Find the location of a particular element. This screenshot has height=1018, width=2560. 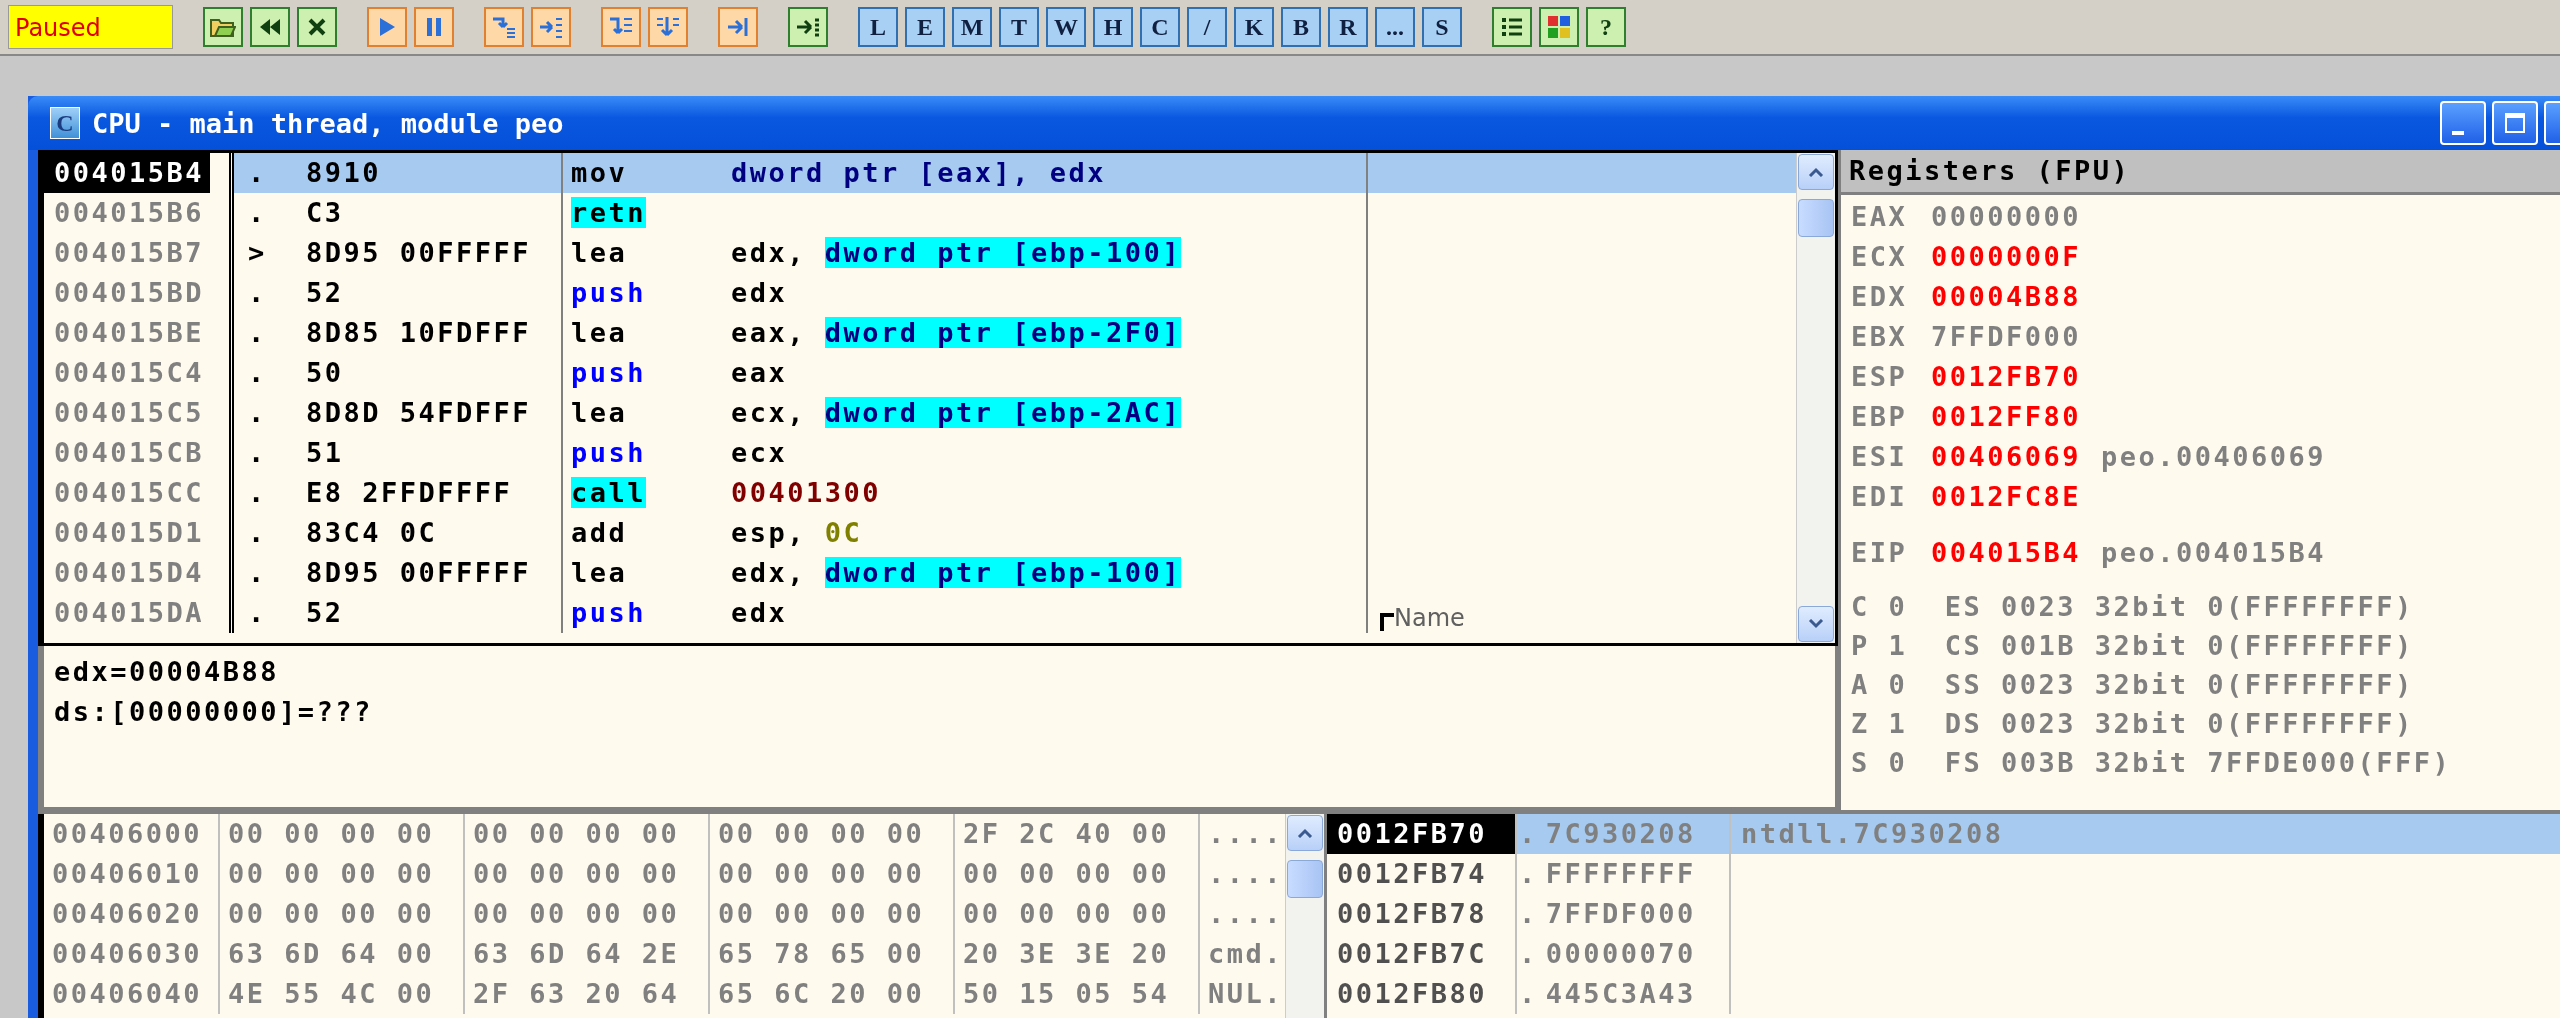

operand-text: ecx is located at coordinates (759, 452).